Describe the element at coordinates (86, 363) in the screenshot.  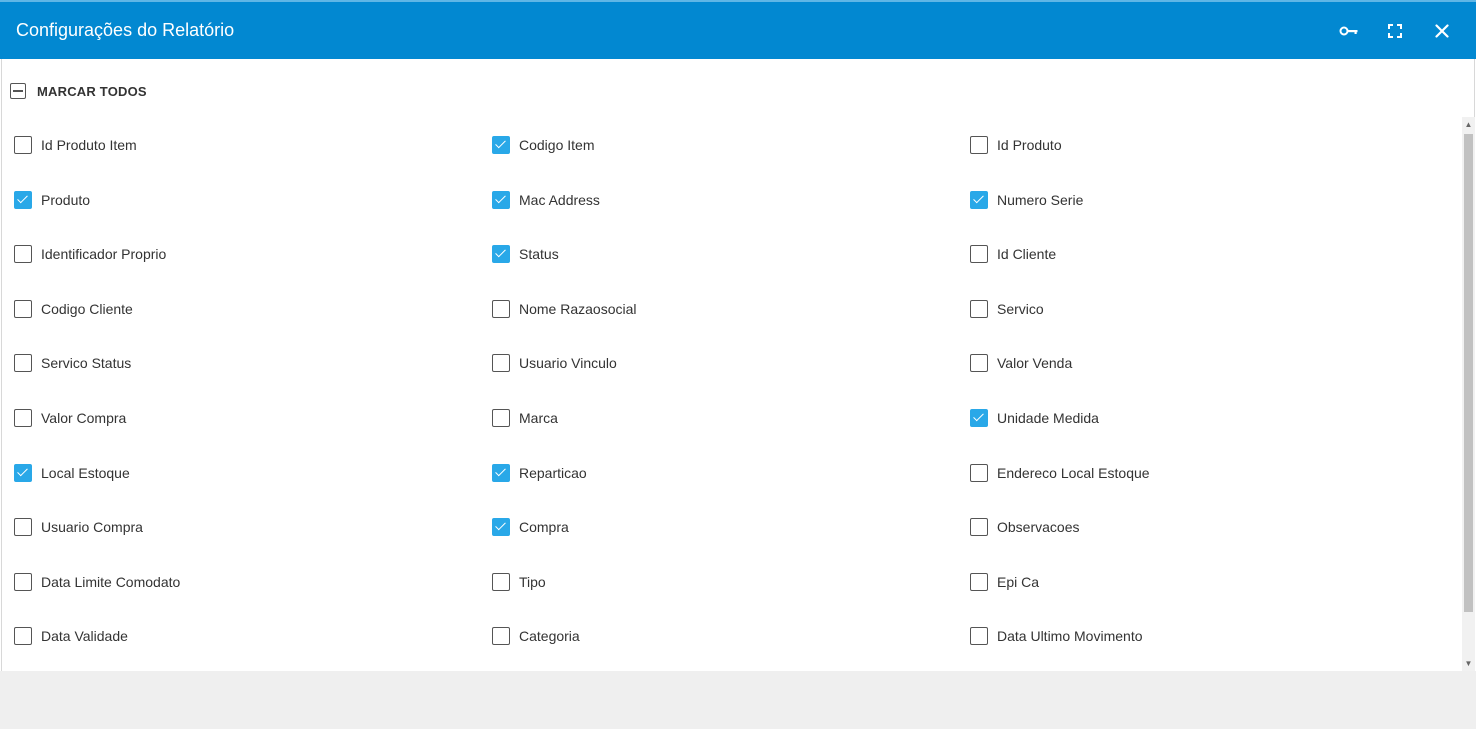
I see `field-option-label: Servico Status` at that location.